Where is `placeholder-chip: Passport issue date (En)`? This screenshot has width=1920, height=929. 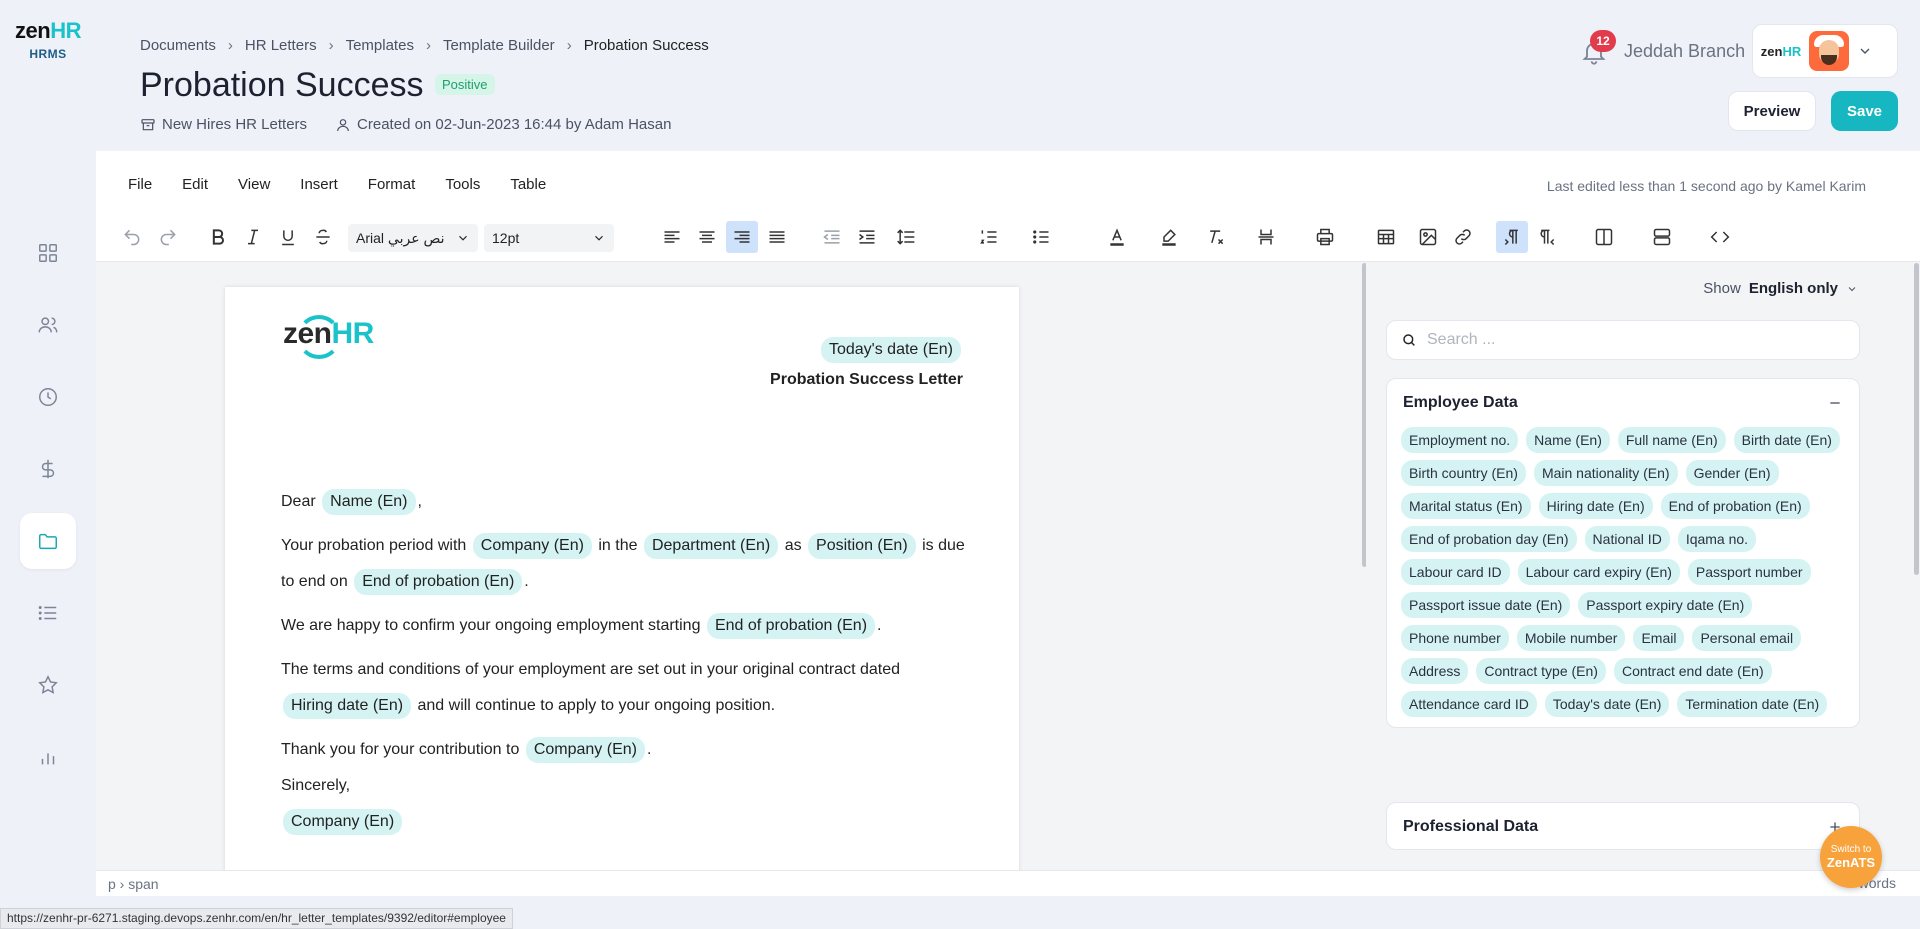 placeholder-chip: Passport issue date (En) is located at coordinates (1486, 605).